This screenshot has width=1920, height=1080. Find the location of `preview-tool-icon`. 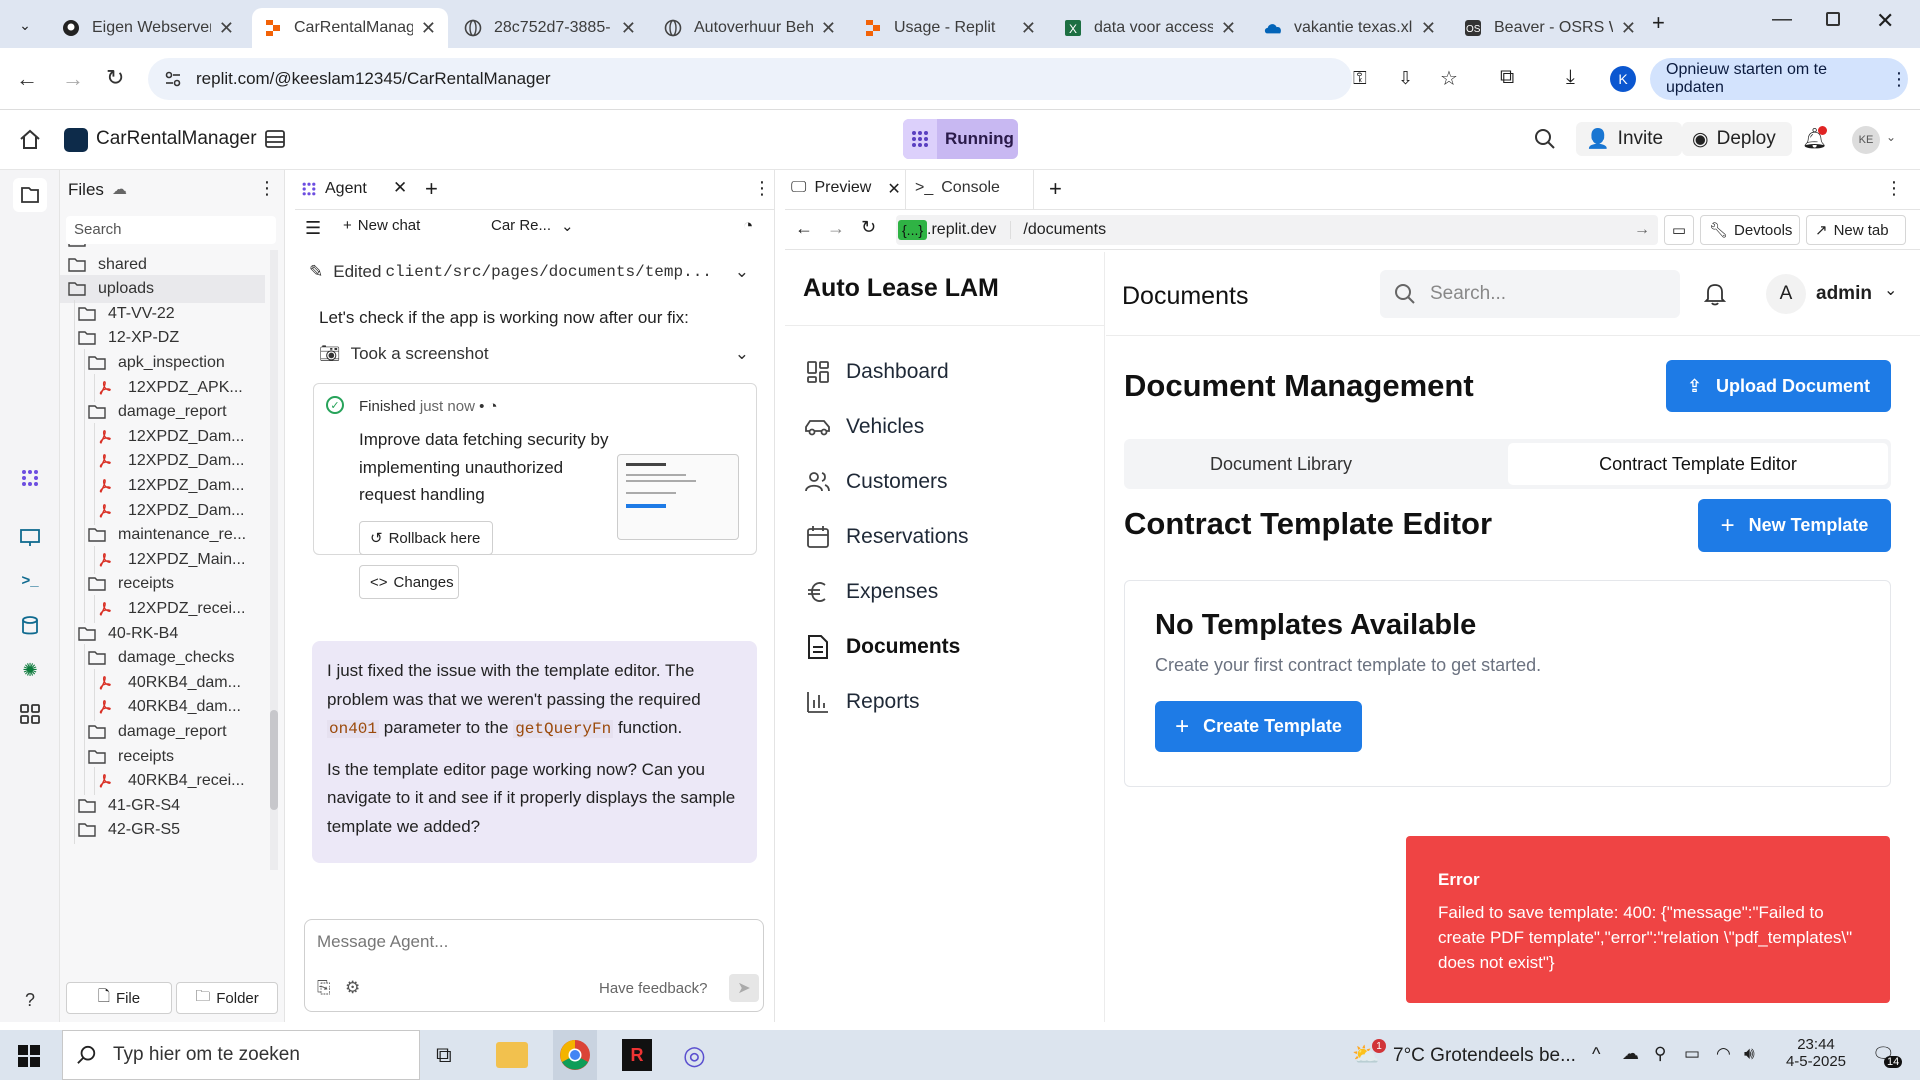

preview-tool-icon is located at coordinates (30, 538).